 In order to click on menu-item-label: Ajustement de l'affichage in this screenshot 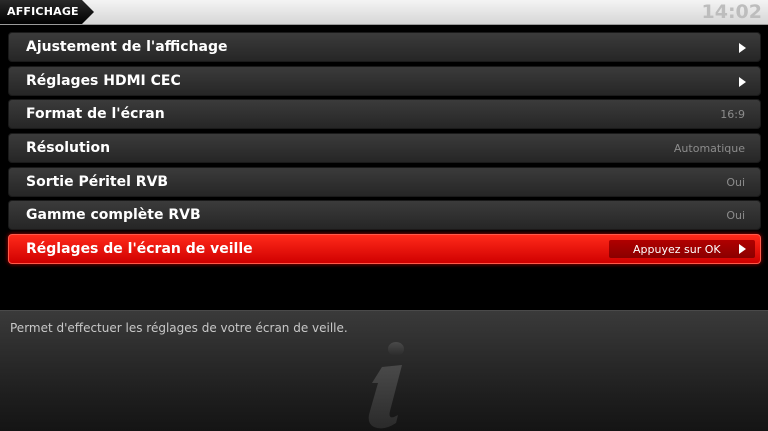, I will do `click(127, 47)`.